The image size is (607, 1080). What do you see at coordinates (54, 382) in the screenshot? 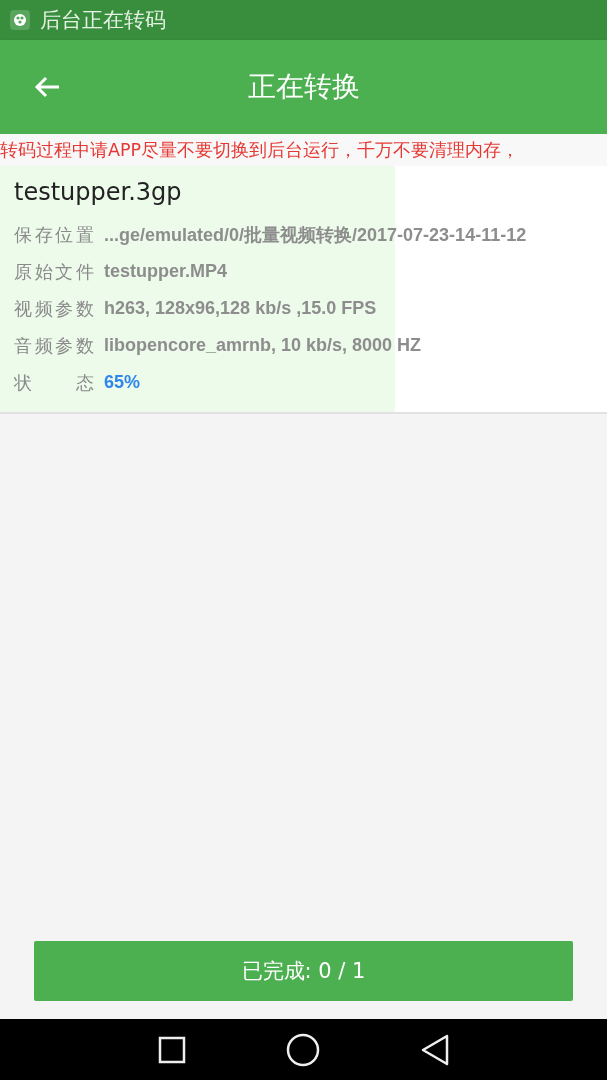
I see `field-label: 状态` at bounding box center [54, 382].